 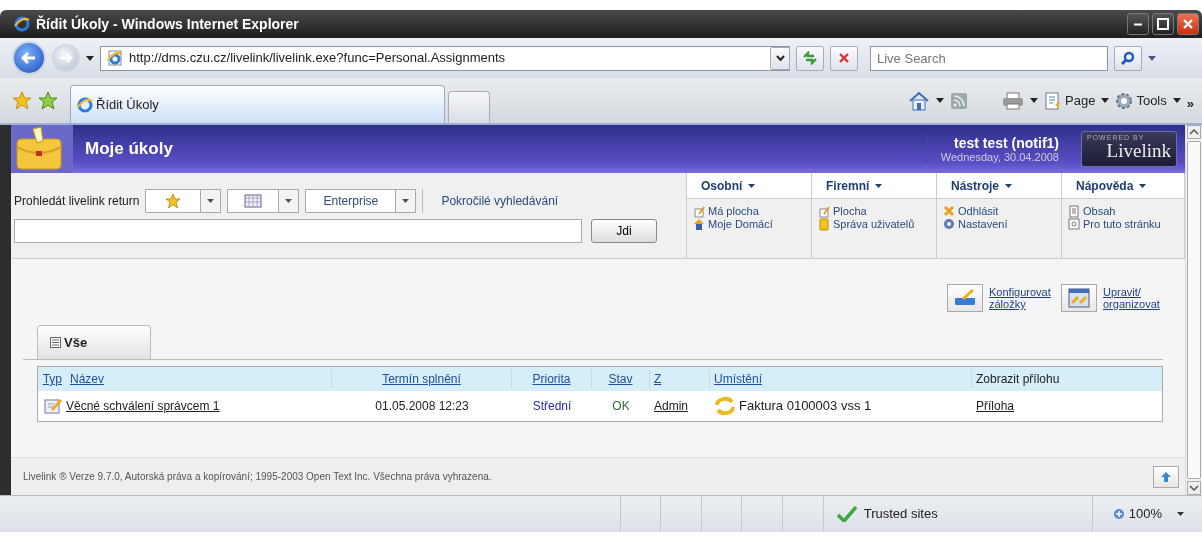 I want to click on column-header: Typ, so click(x=52, y=379).